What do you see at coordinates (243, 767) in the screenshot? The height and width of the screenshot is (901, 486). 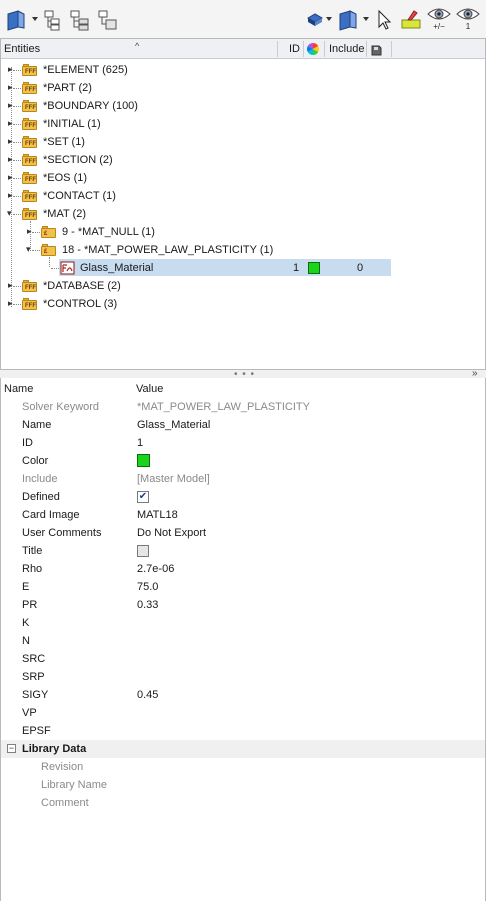 I see `prop-row-revision: Revision` at bounding box center [243, 767].